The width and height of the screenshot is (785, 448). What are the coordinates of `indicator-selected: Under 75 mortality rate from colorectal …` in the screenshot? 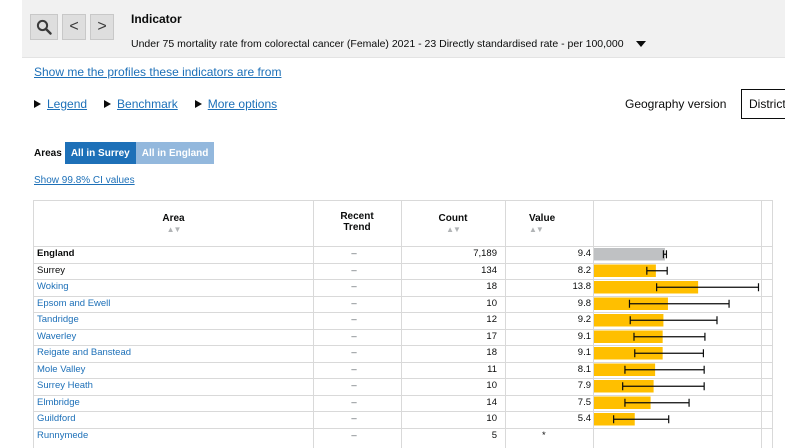 It's located at (377, 44).